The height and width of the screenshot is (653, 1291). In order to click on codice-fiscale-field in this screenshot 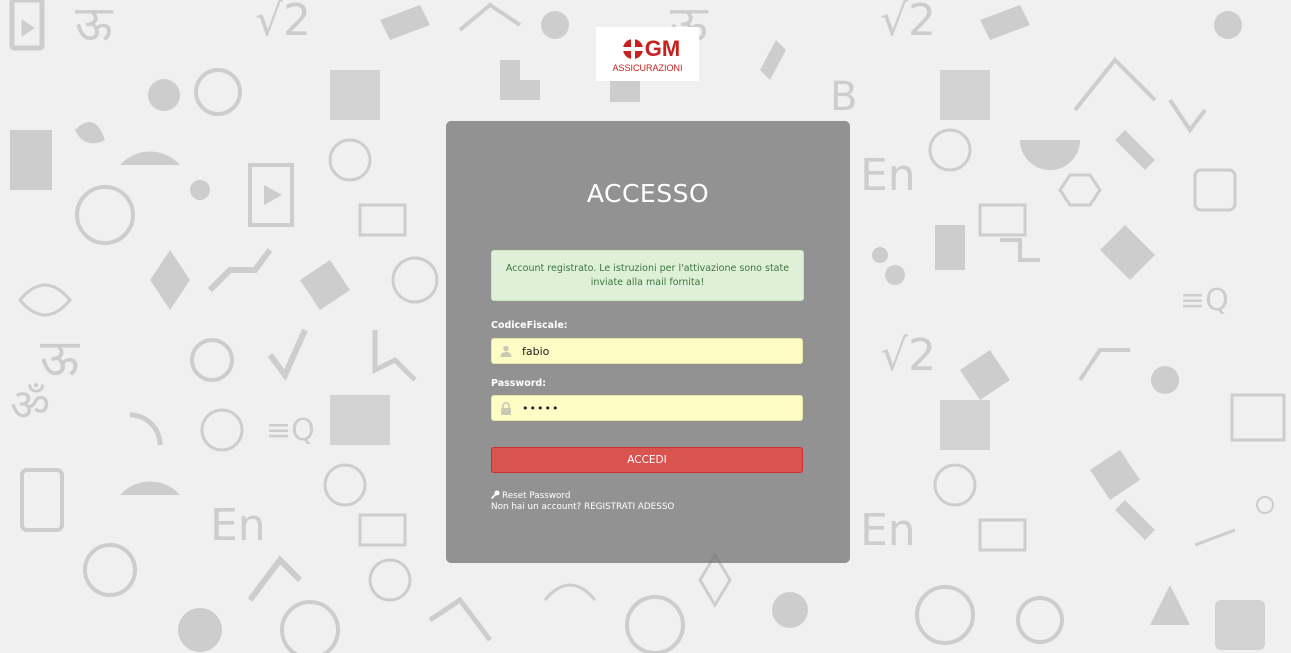, I will do `click(647, 351)`.